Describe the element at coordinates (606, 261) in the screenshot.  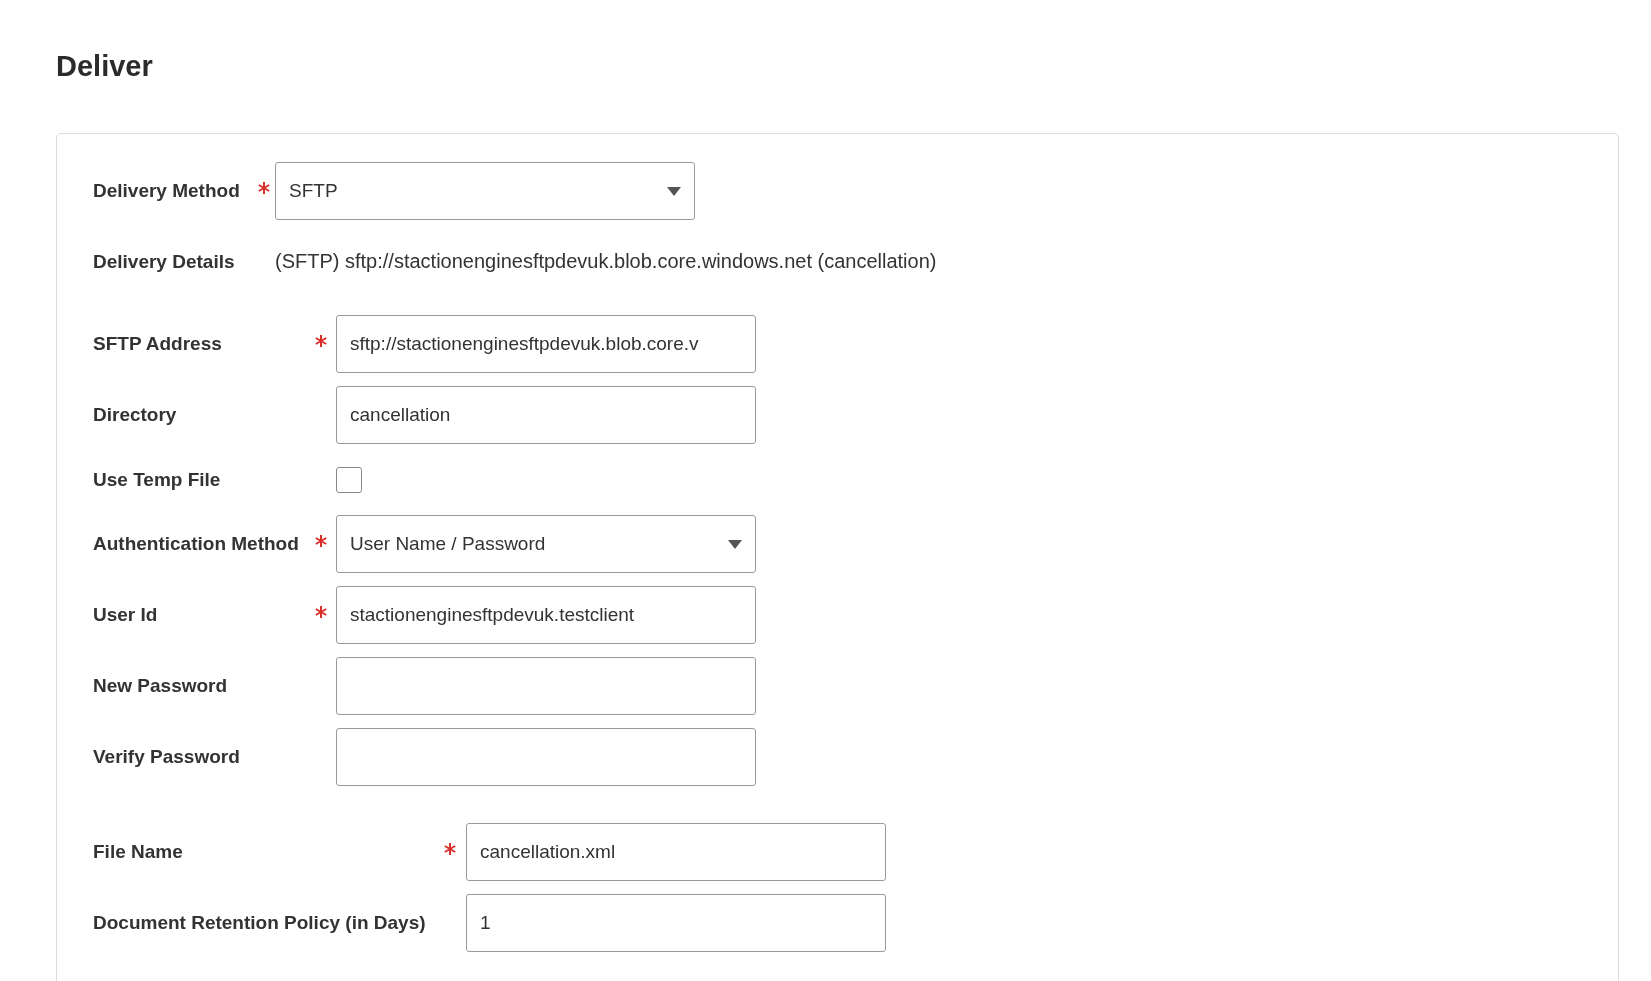
I see `delivery-details-text: (SFTP) sftp://stactionenginesftpdevuk.blob.core.windows.net (cancellation)` at that location.